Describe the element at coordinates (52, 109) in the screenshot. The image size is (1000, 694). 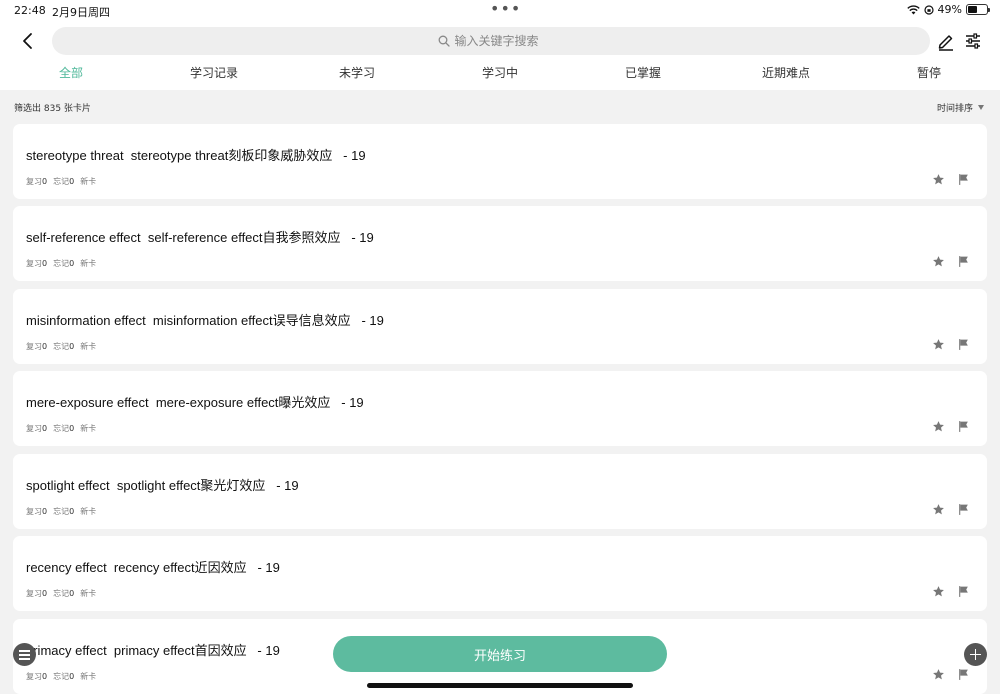
I see `filter-count: 筛选出 835 张卡片` at that location.